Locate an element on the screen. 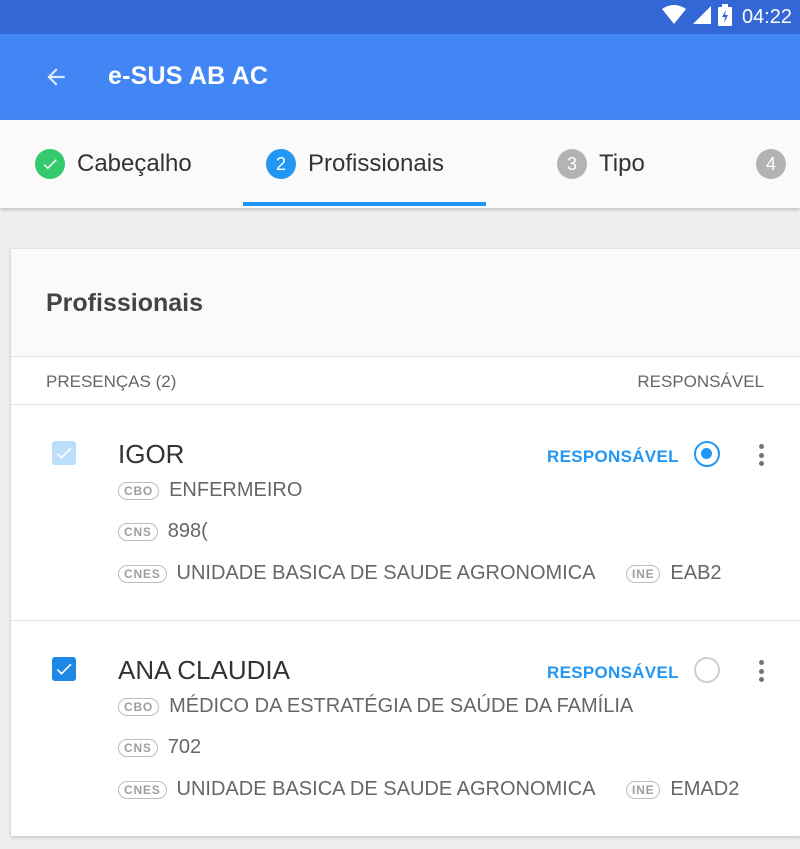  cbo-line: CBO ENFERMEIRO is located at coordinates (210, 490).